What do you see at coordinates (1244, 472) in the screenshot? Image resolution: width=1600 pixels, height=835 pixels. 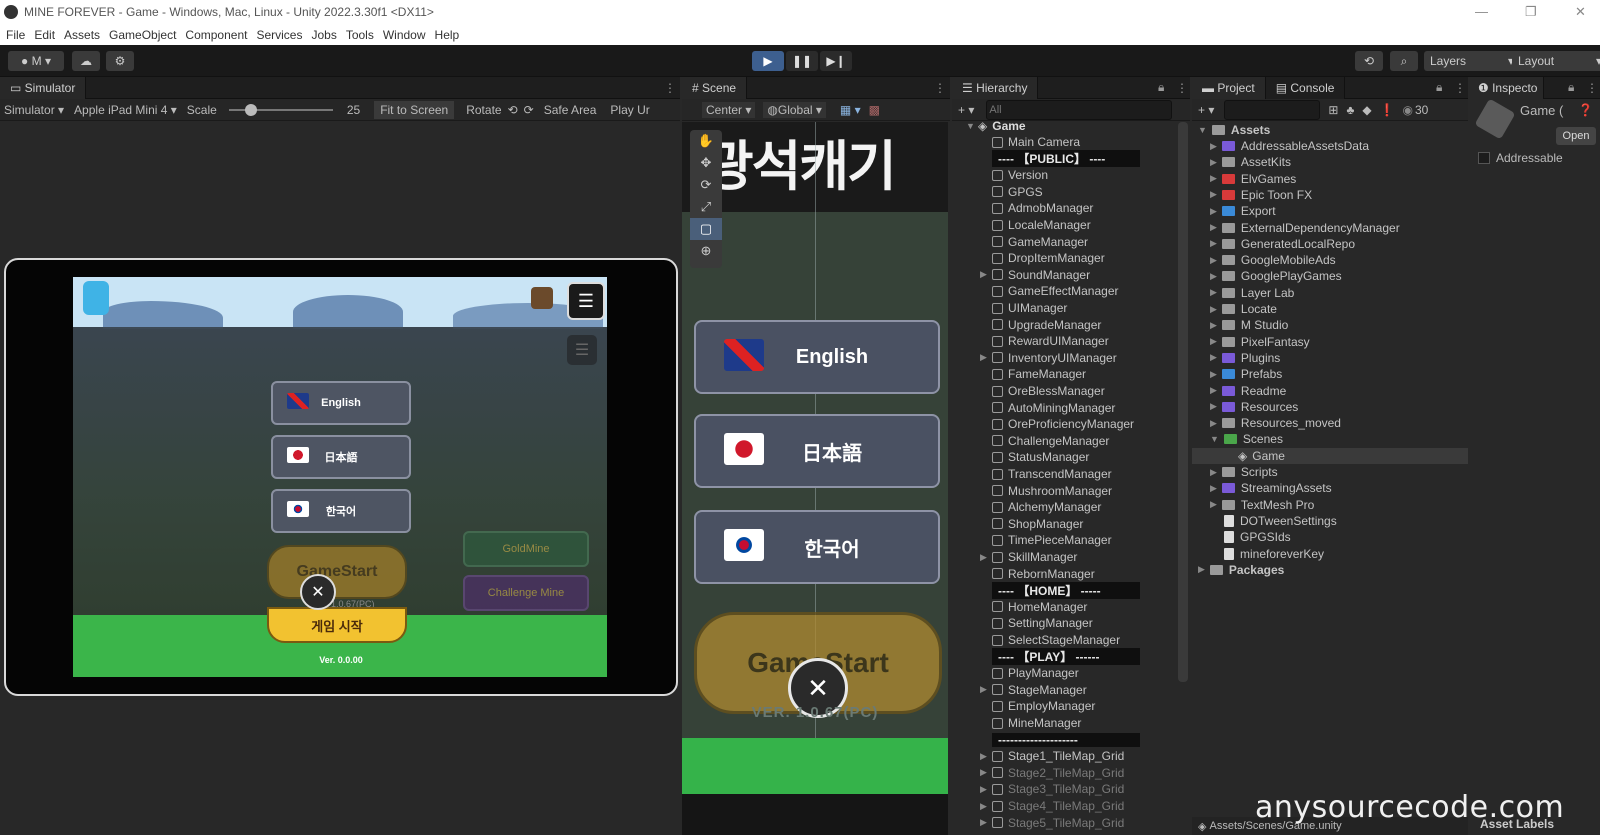 I see `project-folder: ▶ Scripts` at bounding box center [1244, 472].